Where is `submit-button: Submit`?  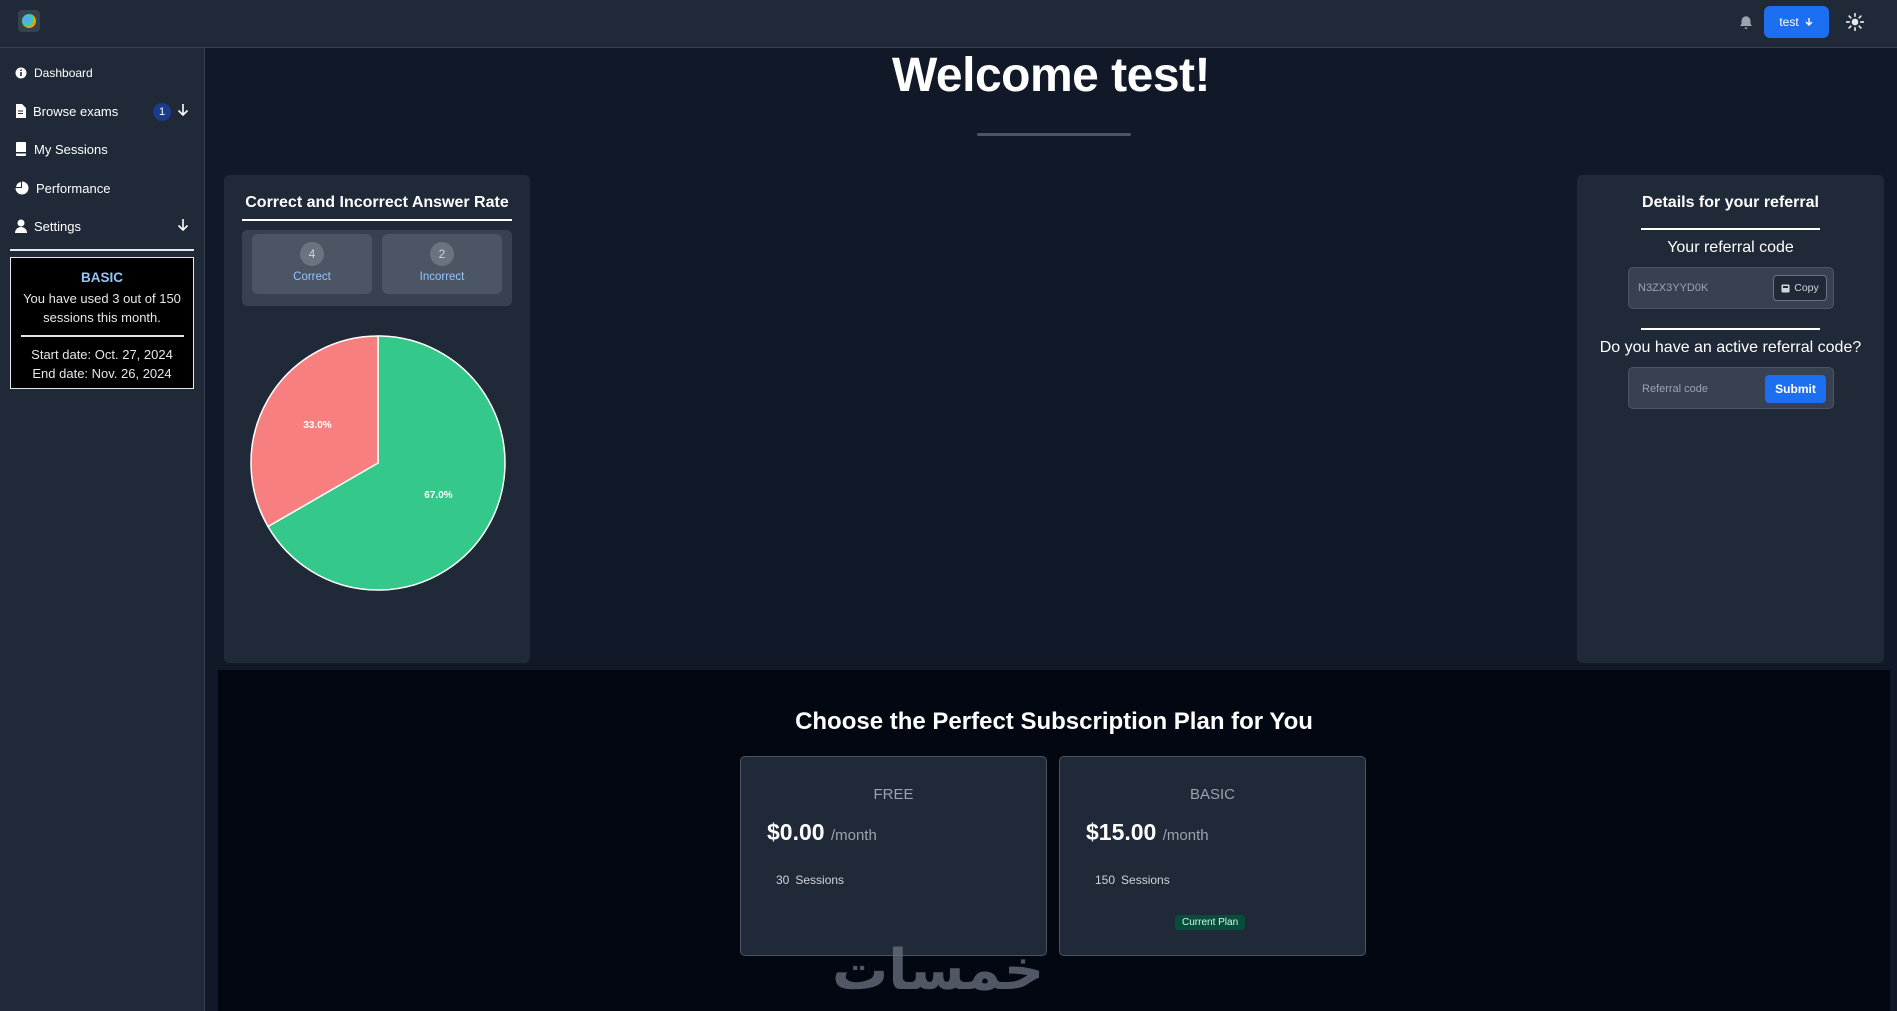
submit-button: Submit is located at coordinates (1795, 389).